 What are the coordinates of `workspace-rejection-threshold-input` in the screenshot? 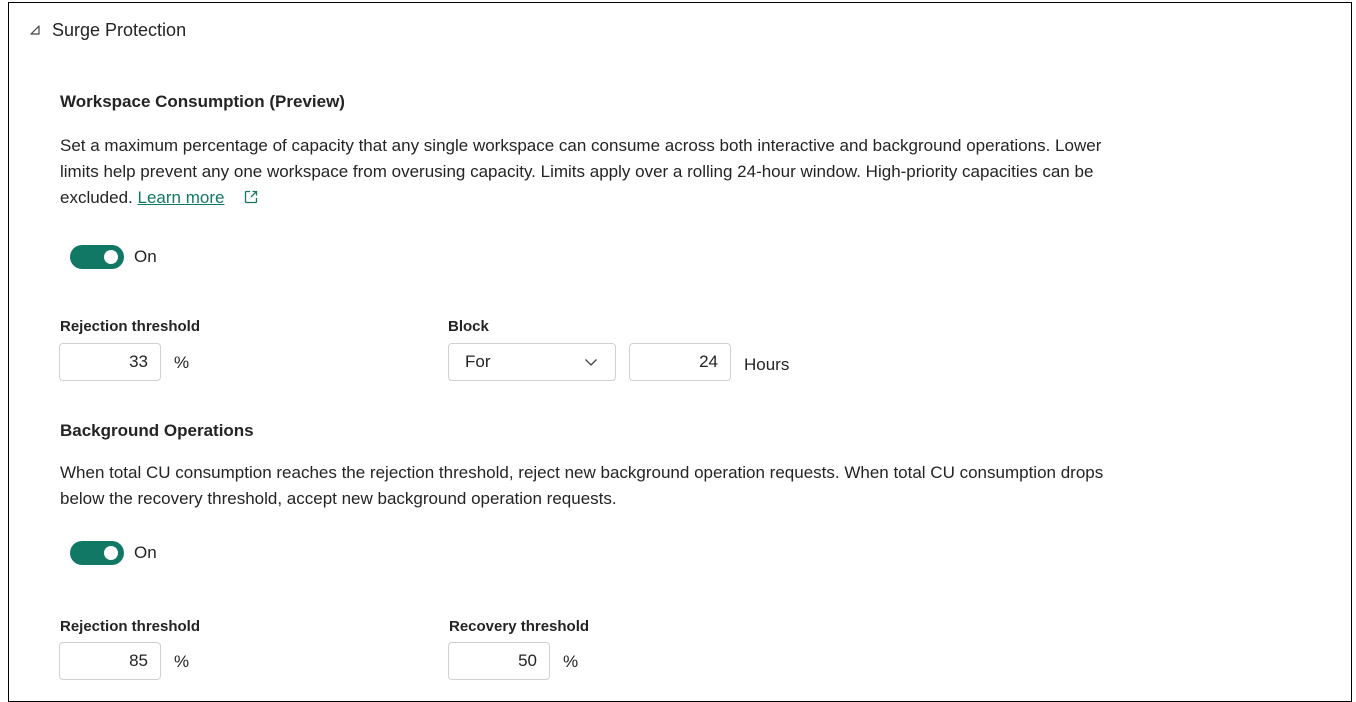 It's located at (110, 362).